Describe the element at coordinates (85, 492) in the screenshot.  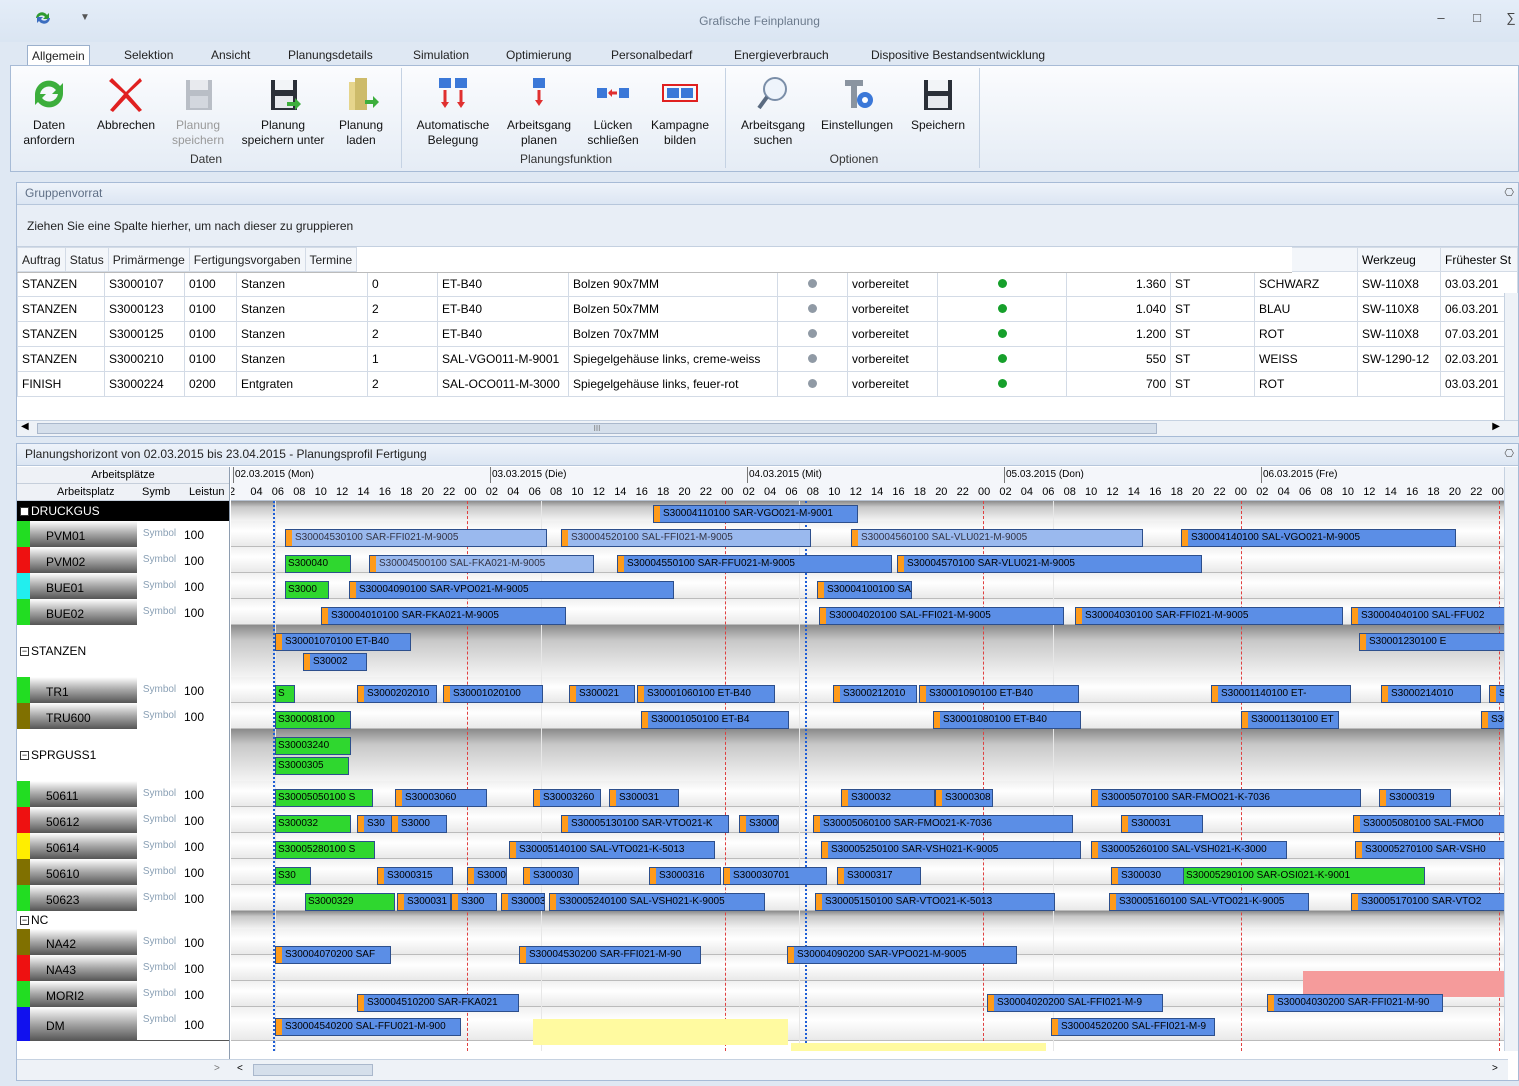
I see `column-arbeitsplatz: Arbeitsplatz` at that location.